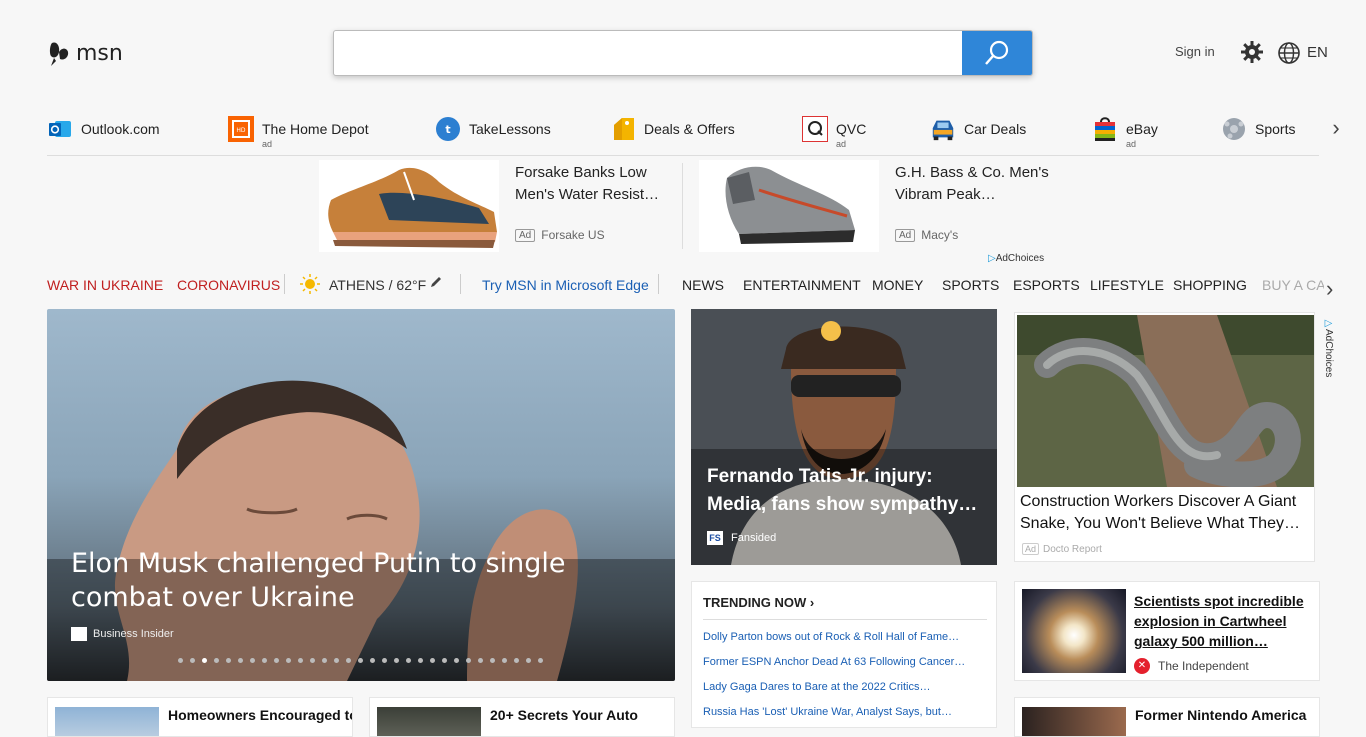 This screenshot has width=1366, height=737. What do you see at coordinates (1105, 129) in the screenshot?
I see `shopping-bag-icon` at bounding box center [1105, 129].